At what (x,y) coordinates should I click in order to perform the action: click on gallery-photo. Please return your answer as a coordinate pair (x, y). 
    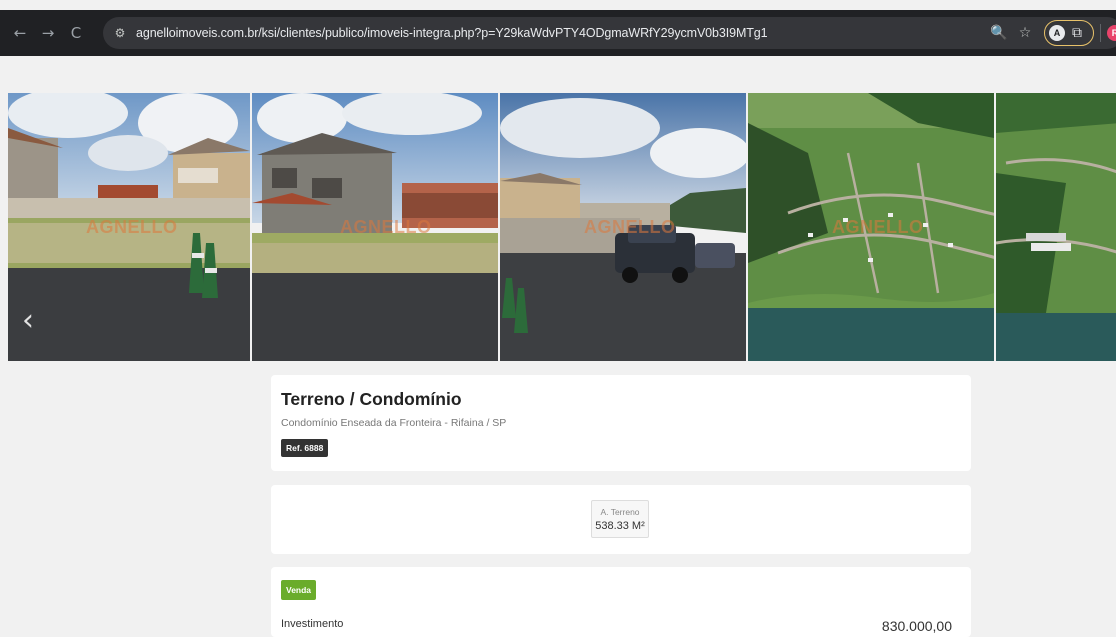
    Looking at the image, I should click on (1056, 227).